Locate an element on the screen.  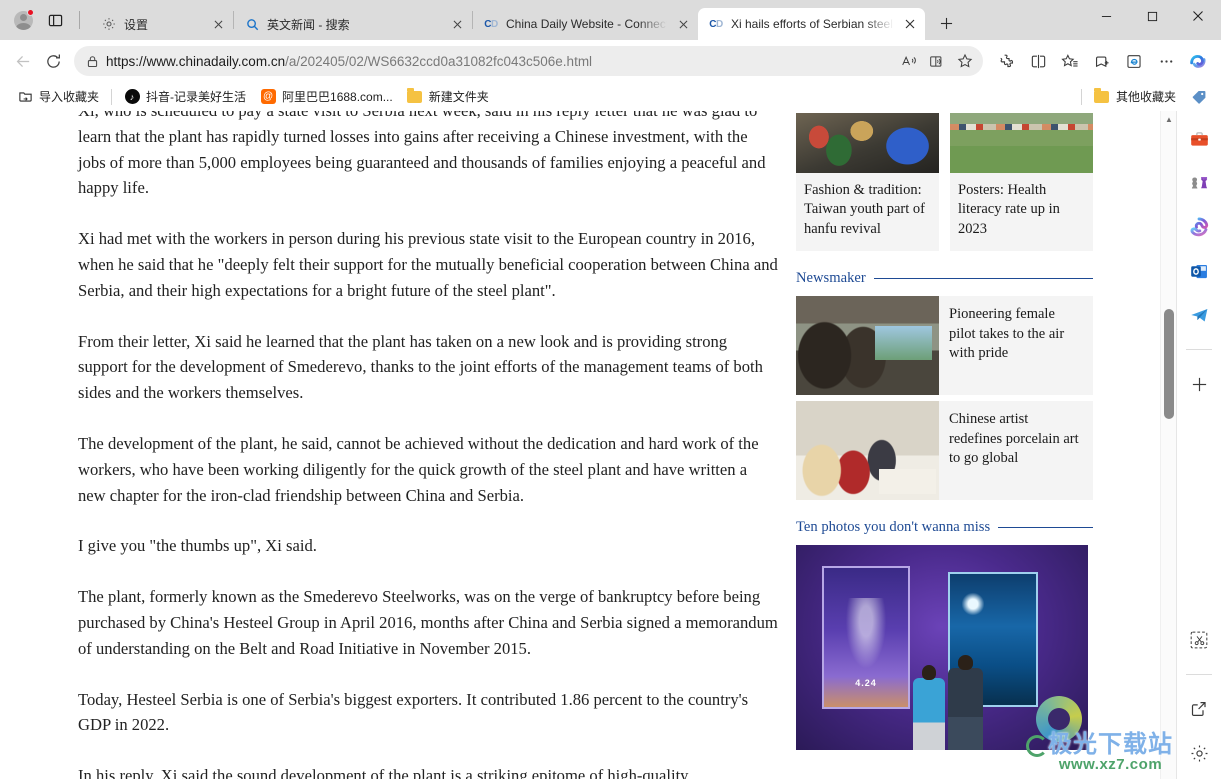
poster-left is located at coordinates (866, 637).